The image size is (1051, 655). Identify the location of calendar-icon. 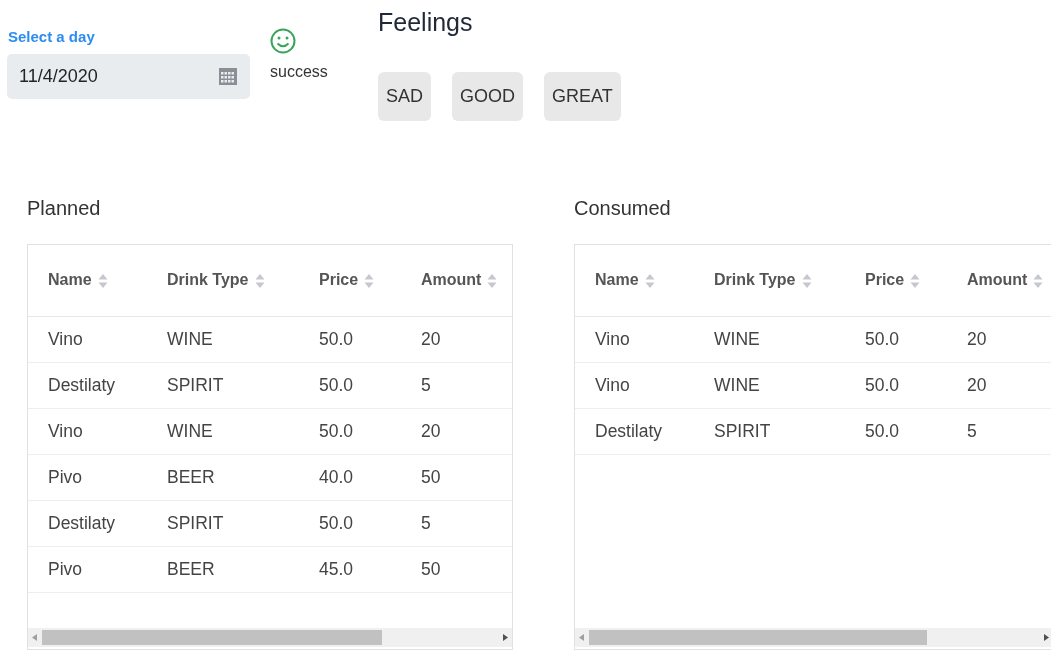
(228, 76).